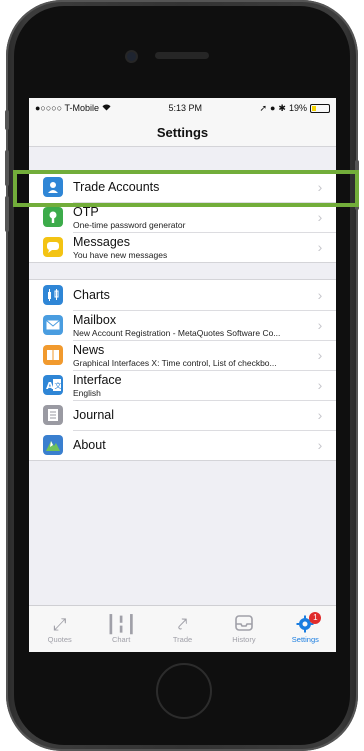 The image size is (364, 751). Describe the element at coordinates (182, 639) in the screenshot. I see `tab-trade-label: Trade` at that location.